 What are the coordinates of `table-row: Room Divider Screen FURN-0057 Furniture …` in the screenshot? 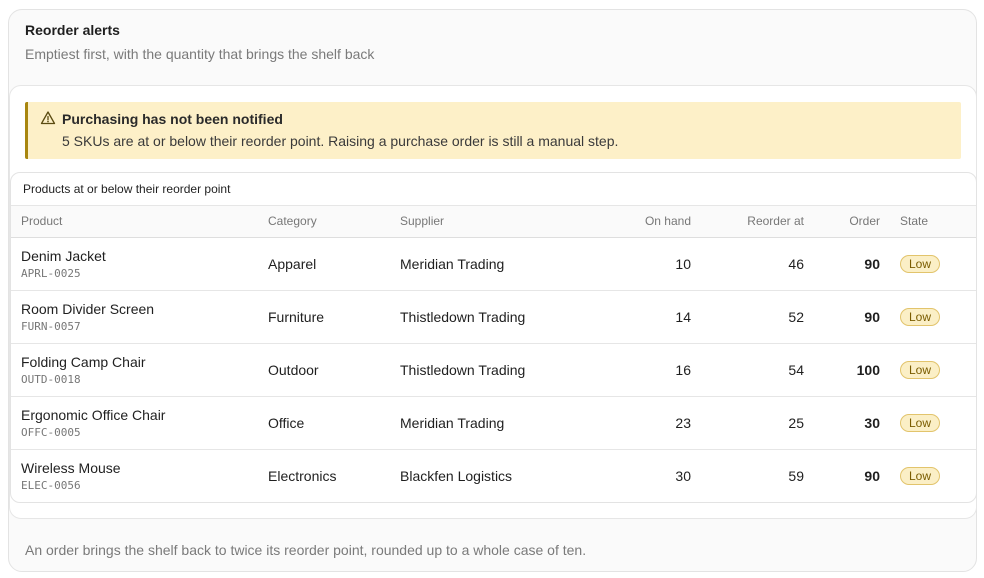 It's located at (493, 317).